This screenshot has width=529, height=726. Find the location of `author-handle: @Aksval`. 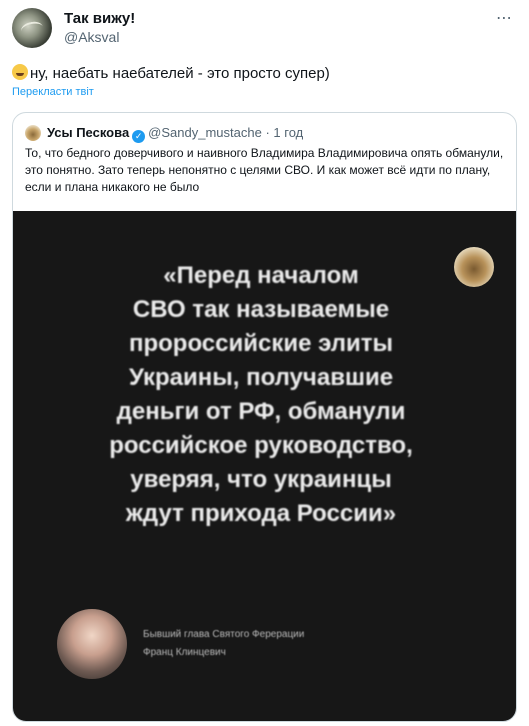

author-handle: @Aksval is located at coordinates (91, 37).